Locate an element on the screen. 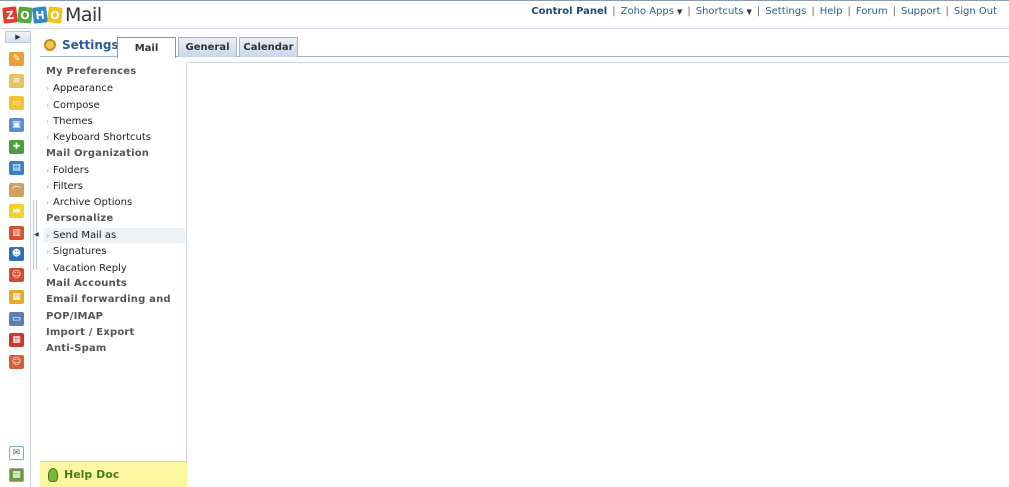 The height and width of the screenshot is (487, 1009). top-link-label: Help is located at coordinates (831, 11).